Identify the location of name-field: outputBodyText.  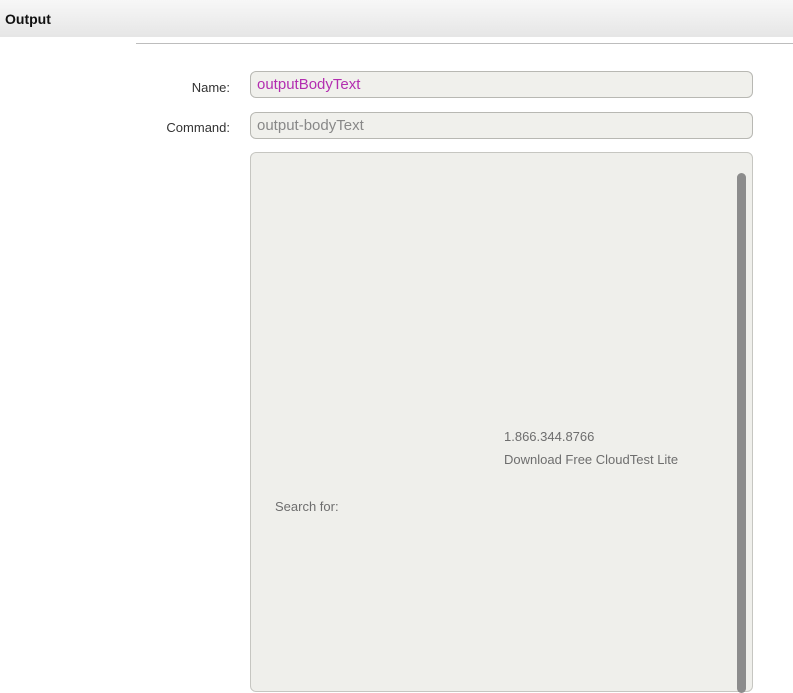
(501, 84).